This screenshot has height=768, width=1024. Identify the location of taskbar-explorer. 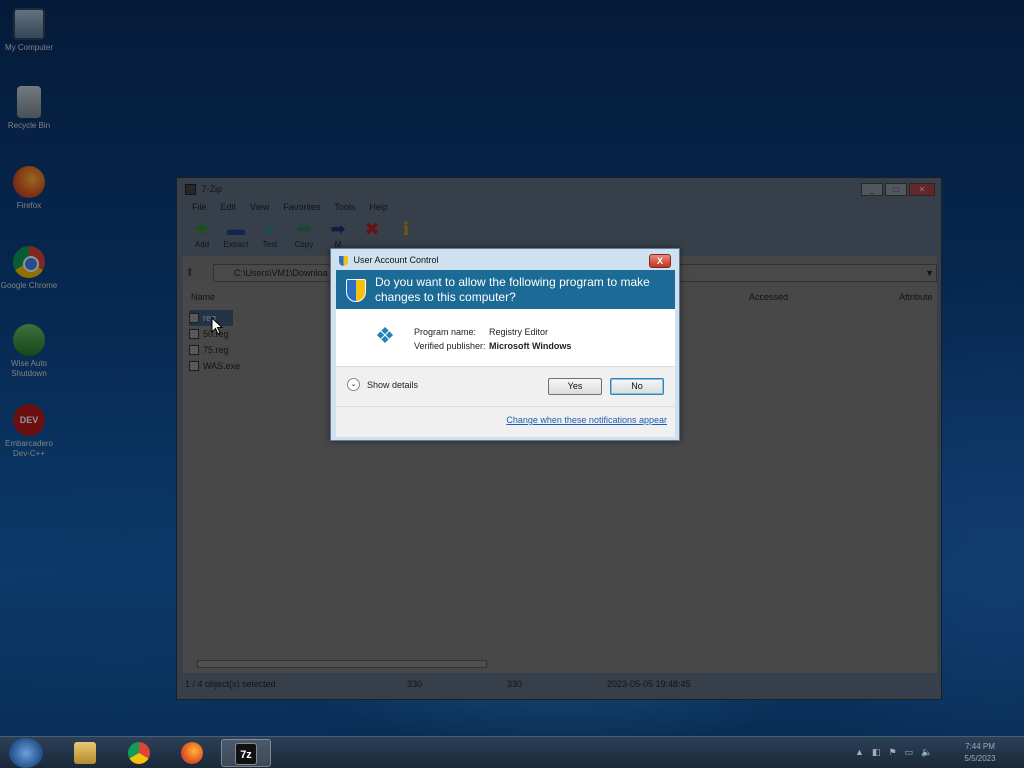
(85, 753).